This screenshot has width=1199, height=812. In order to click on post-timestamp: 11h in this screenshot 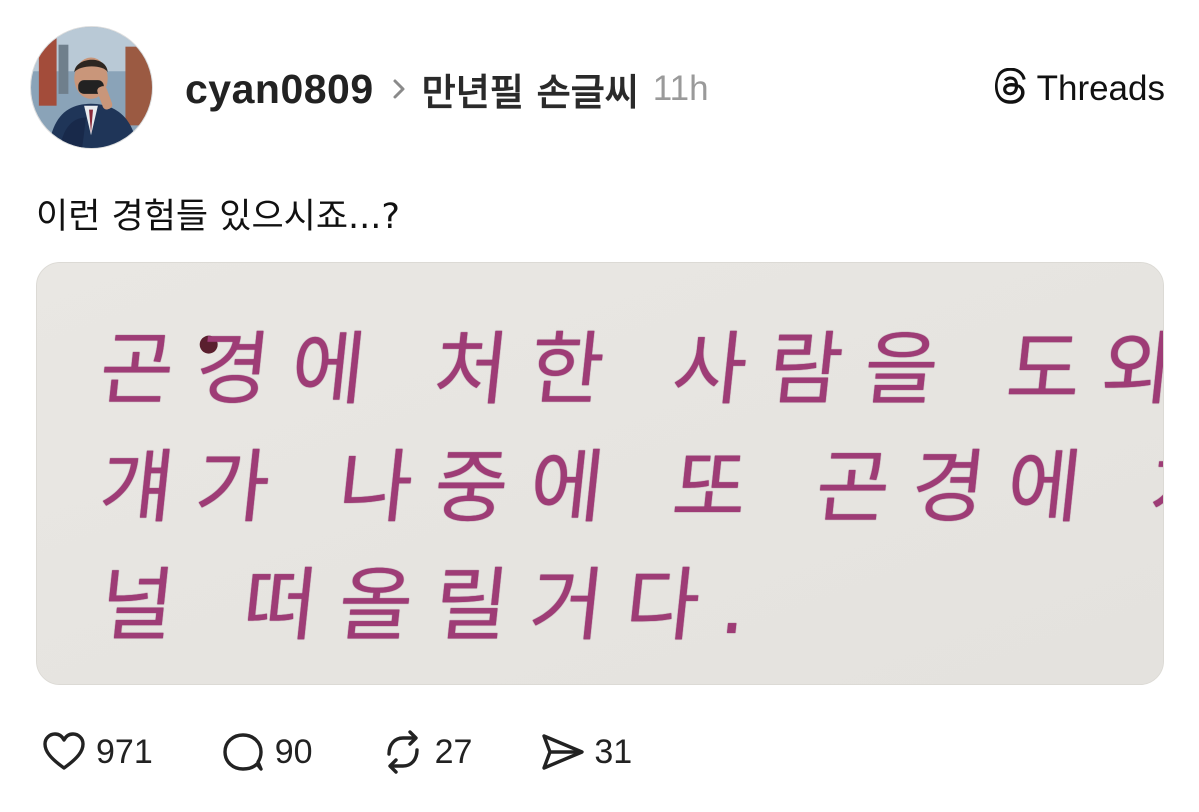, I will do `click(680, 88)`.